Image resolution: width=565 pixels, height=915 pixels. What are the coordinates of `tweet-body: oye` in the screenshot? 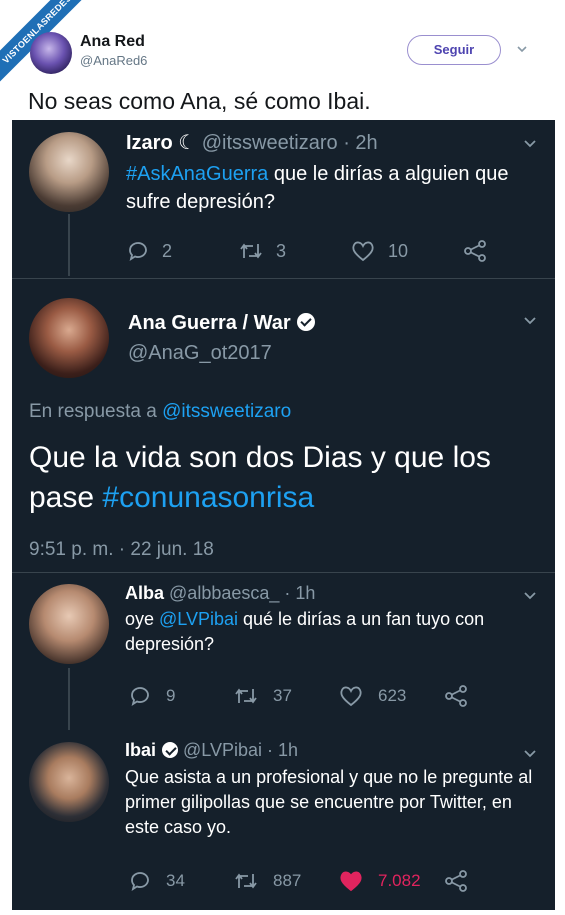 It's located at (142, 619).